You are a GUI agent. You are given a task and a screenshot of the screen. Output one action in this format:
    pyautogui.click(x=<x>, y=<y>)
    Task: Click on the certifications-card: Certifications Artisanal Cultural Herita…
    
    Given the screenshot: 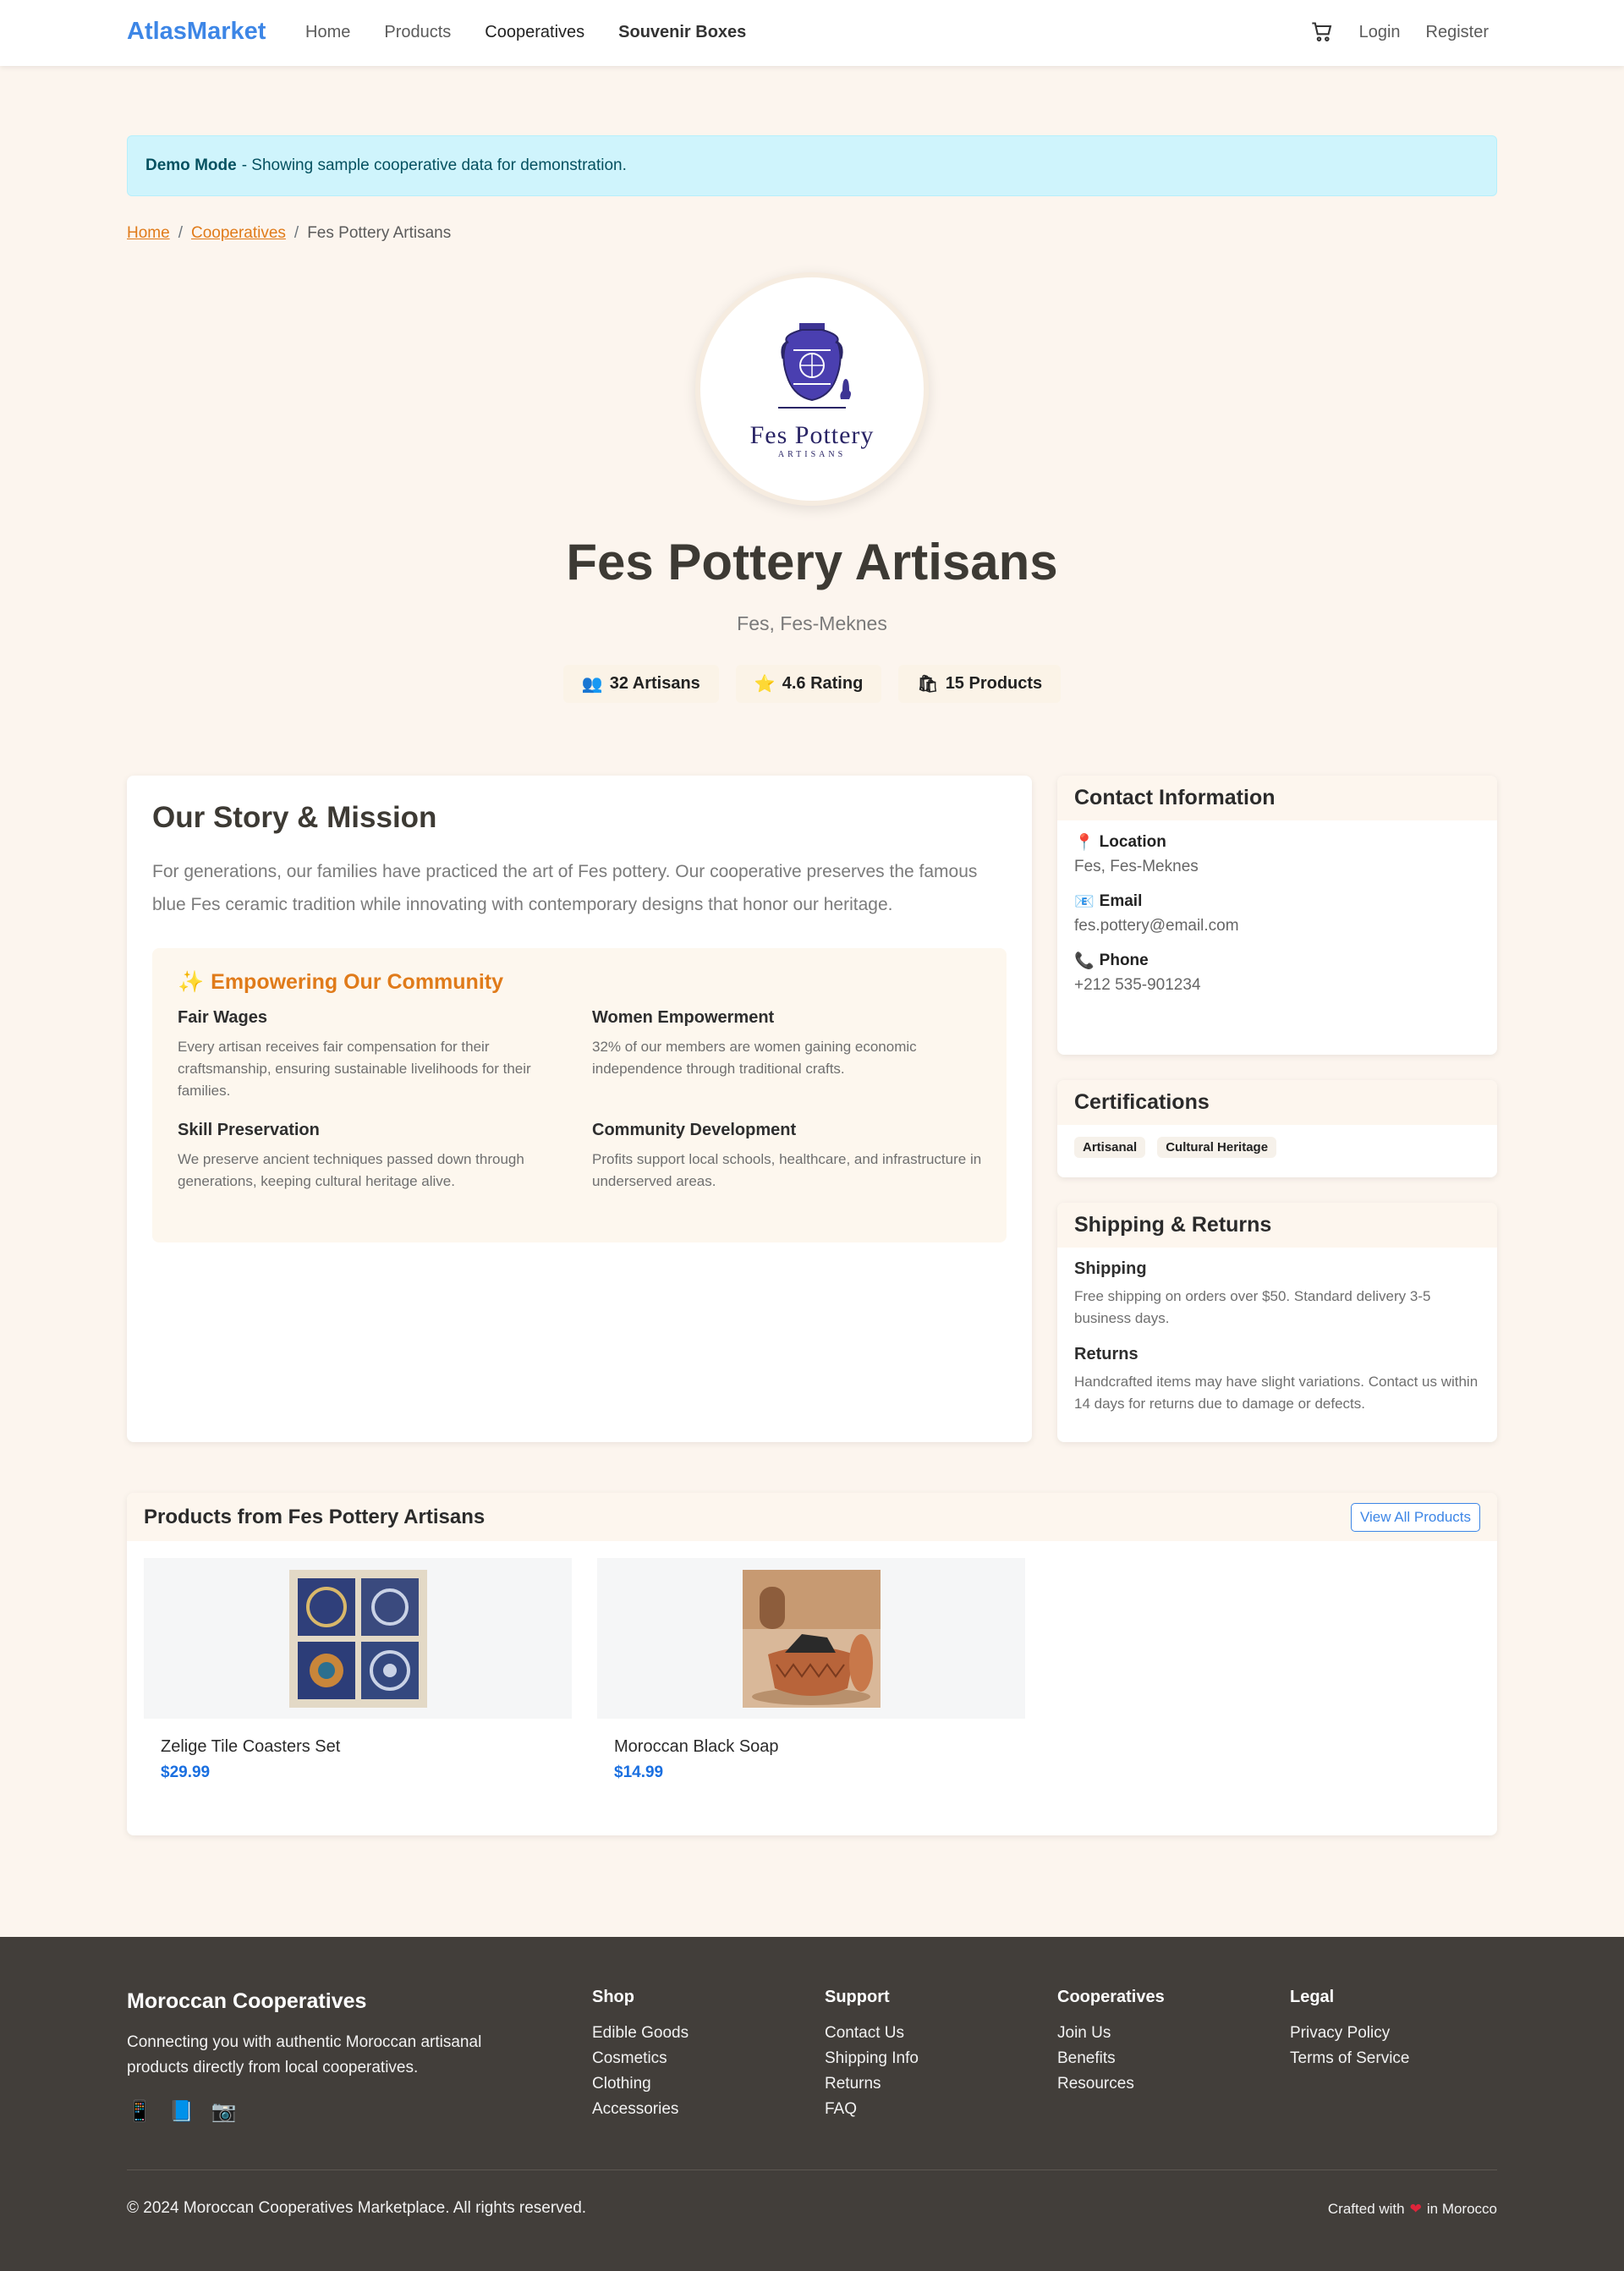 What is the action you would take?
    pyautogui.click(x=1277, y=1128)
    